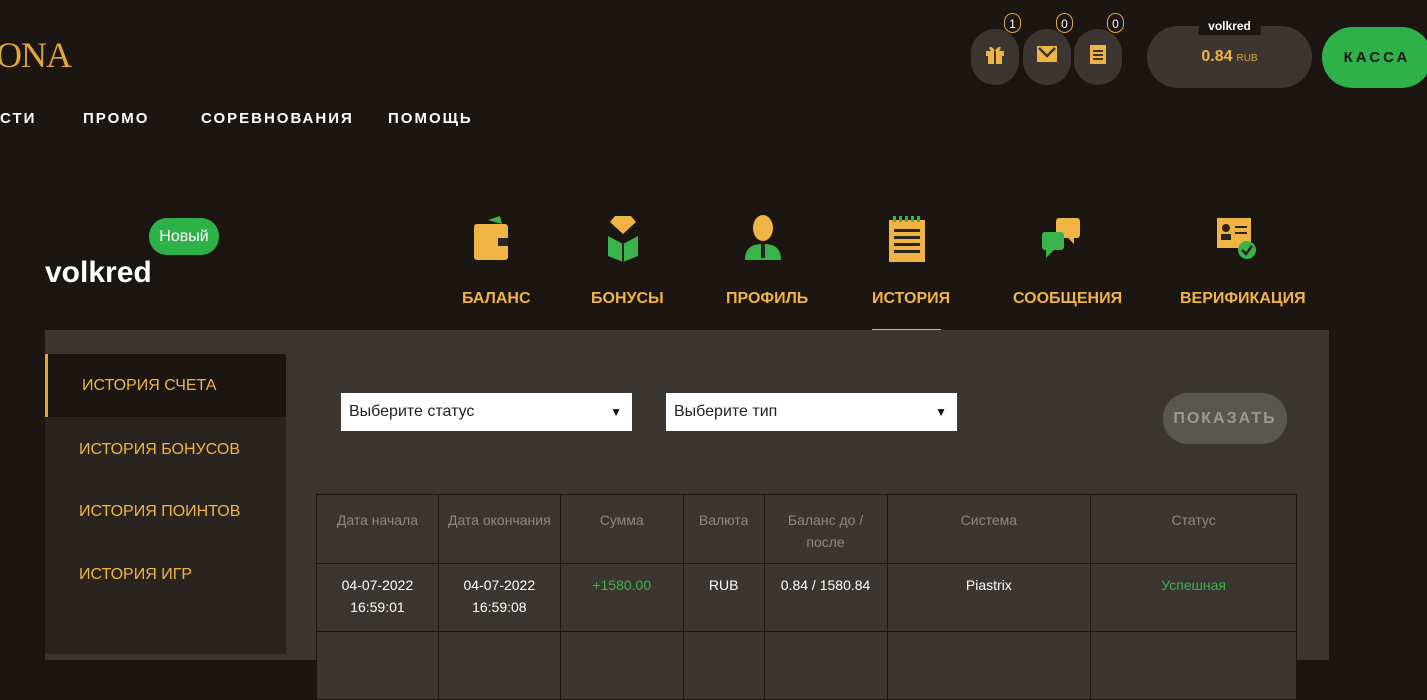 The width and height of the screenshot is (1427, 700). I want to click on balance-widget: volkred 0.84 RUB, so click(1229, 52).